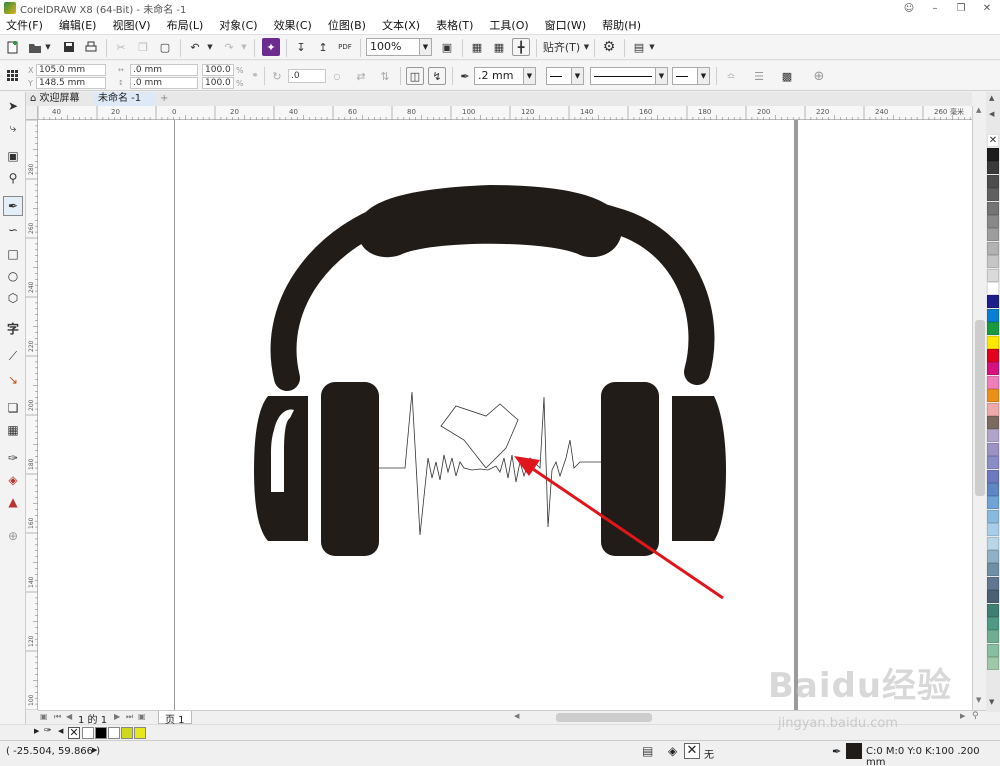 The height and width of the screenshot is (766, 1000). I want to click on document-palette-menu-icon: ▶, so click(36, 731).